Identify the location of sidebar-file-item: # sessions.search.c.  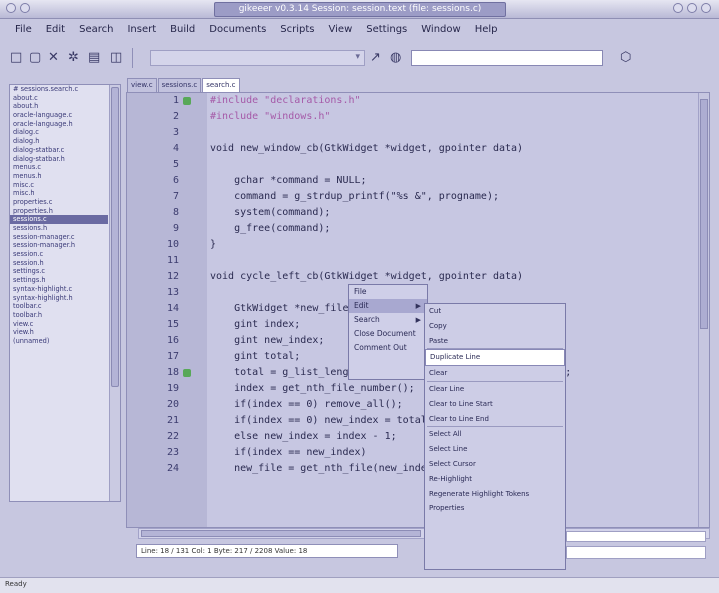
(59, 89).